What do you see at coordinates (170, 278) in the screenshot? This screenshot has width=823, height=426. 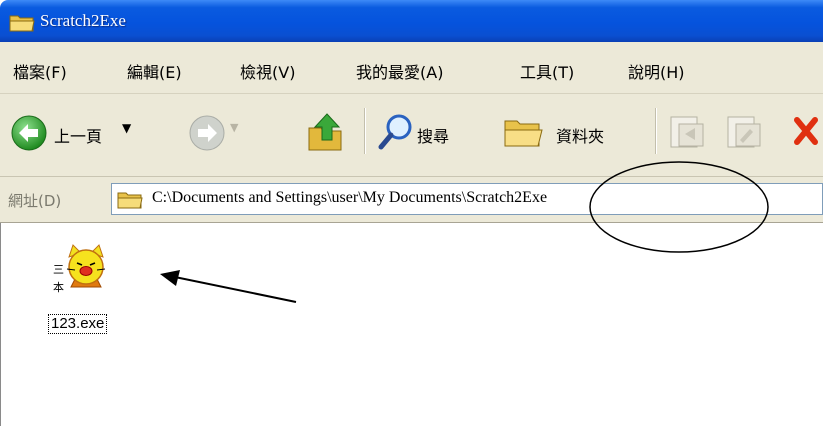 I see `annotation-arrow-head` at bounding box center [170, 278].